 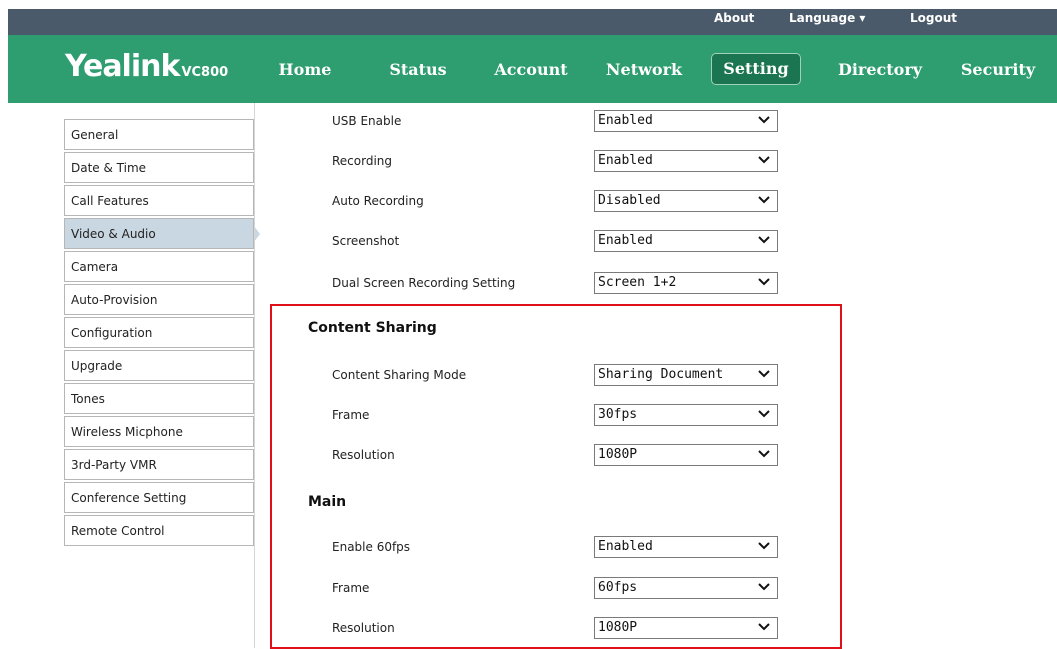 I want to click on sidebar-item-general: General, so click(x=159, y=134).